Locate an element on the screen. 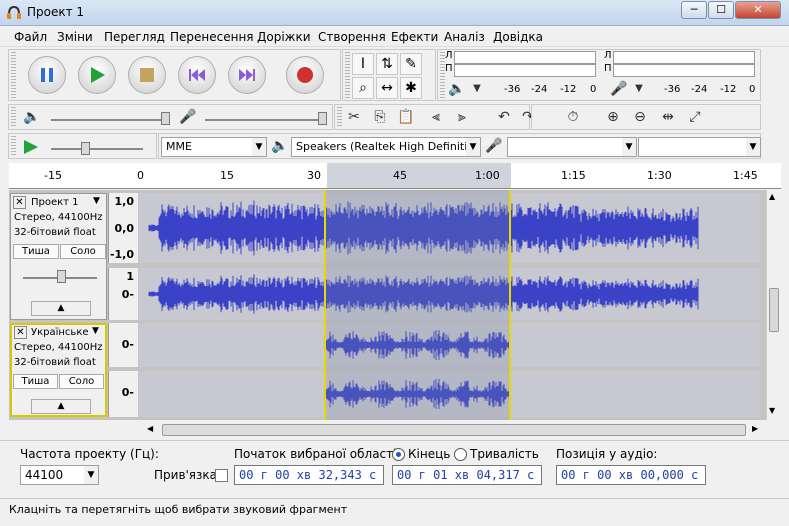 This screenshot has height=526, width=789. play-at-speed-icon is located at coordinates (31, 147).